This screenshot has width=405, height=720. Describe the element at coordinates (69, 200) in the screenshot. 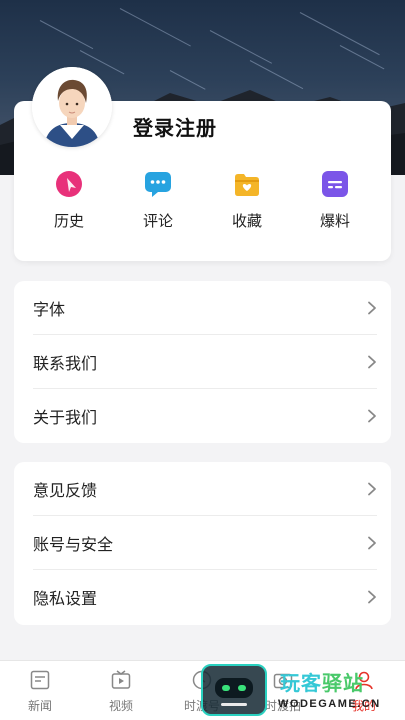

I see `shortcut-history: 历史` at that location.